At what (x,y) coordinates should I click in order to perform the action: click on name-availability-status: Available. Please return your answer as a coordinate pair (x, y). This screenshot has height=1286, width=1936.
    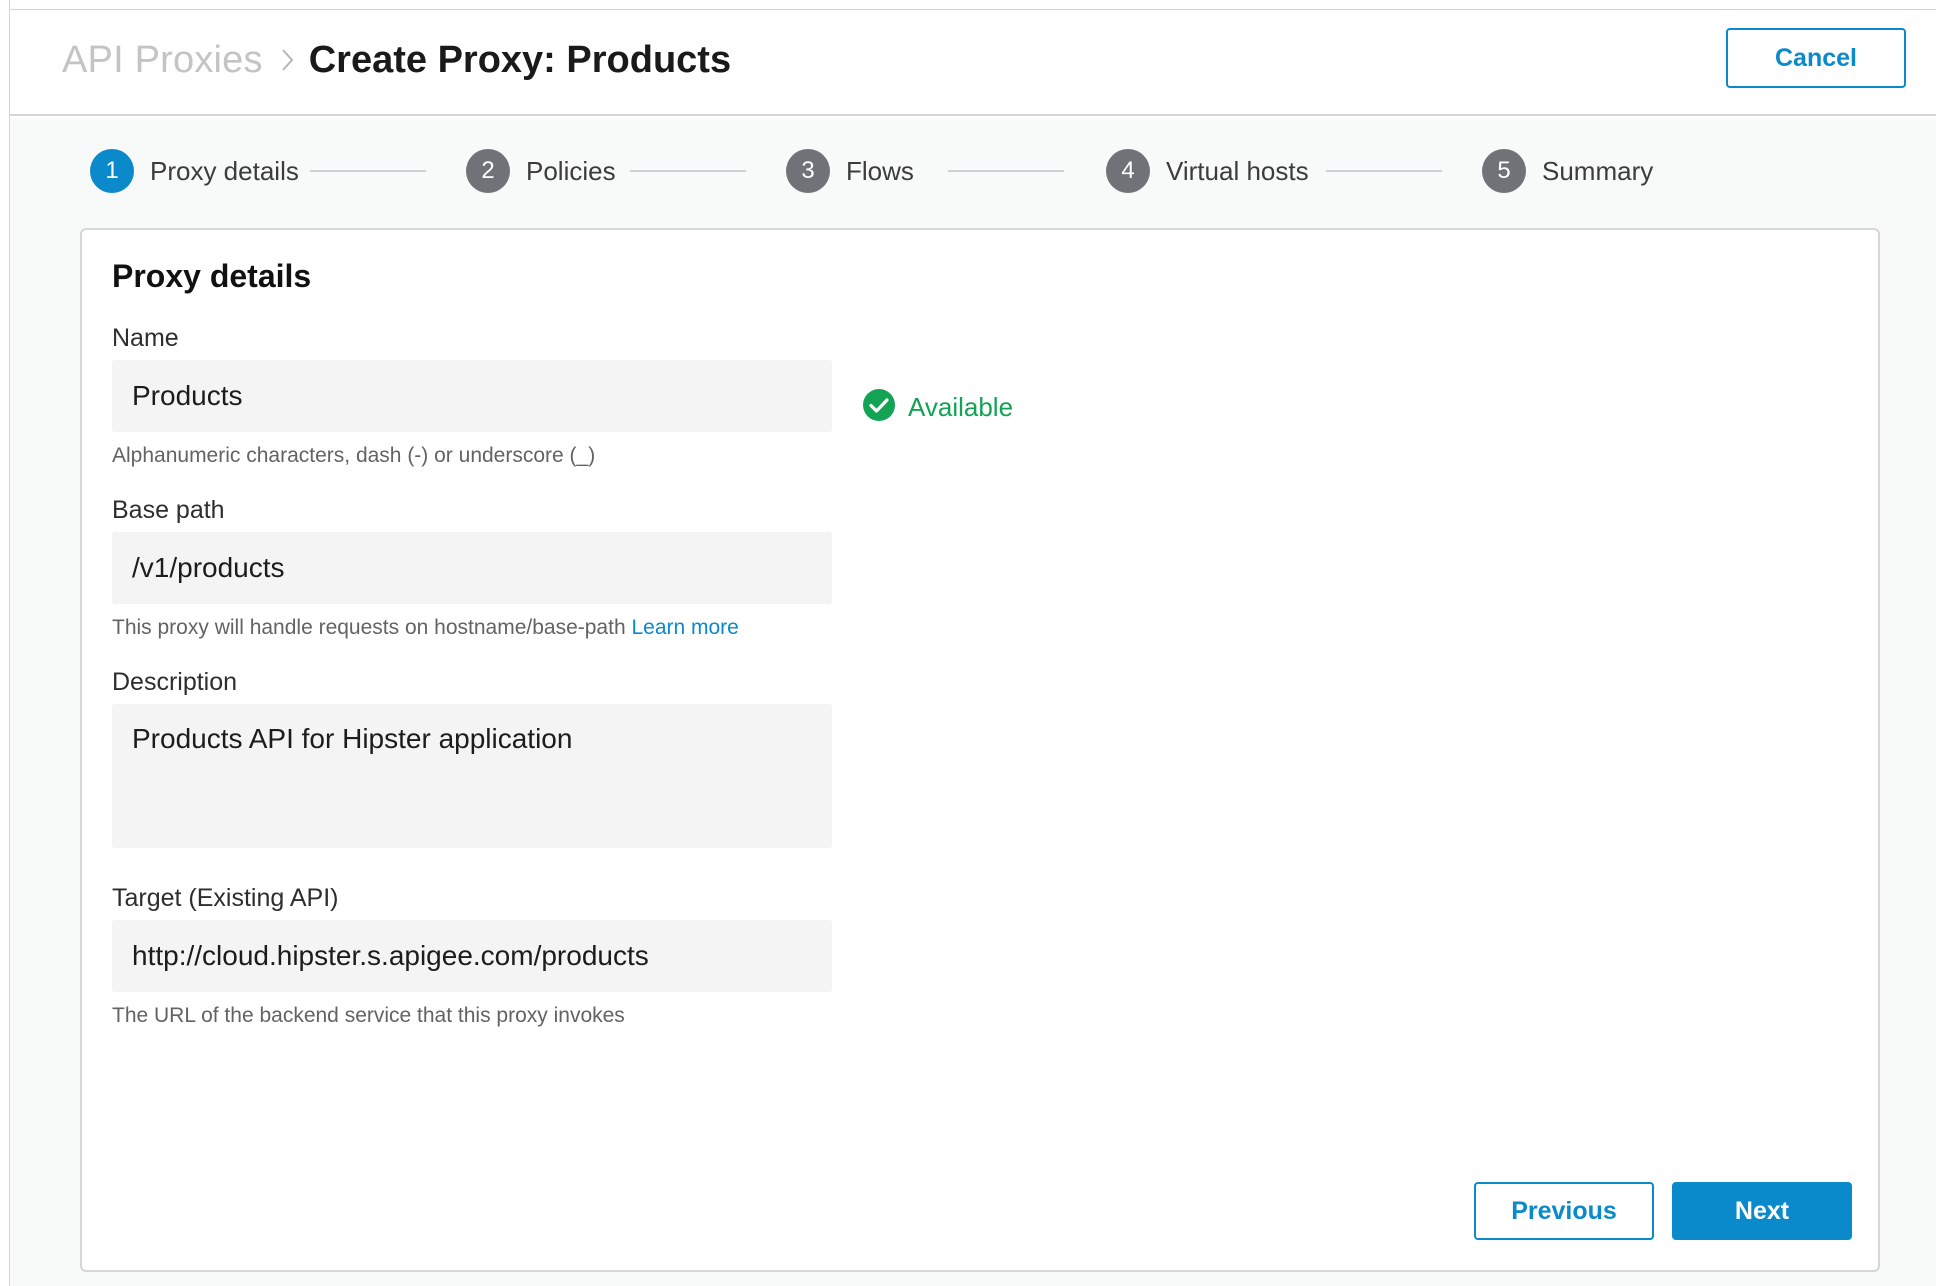
    Looking at the image, I should click on (937, 407).